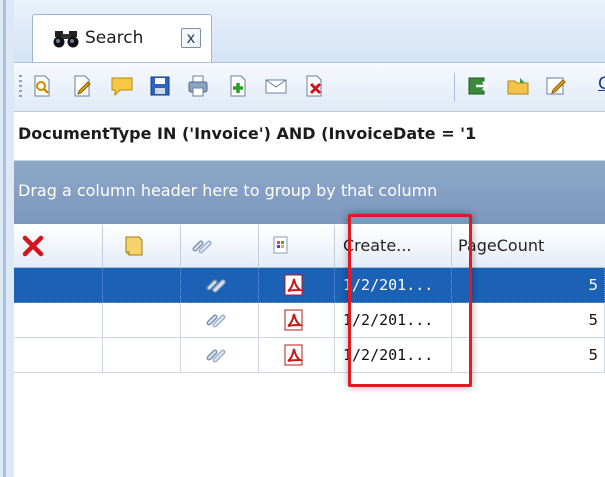  What do you see at coordinates (220, 246) in the screenshot?
I see `column-header-link` at bounding box center [220, 246].